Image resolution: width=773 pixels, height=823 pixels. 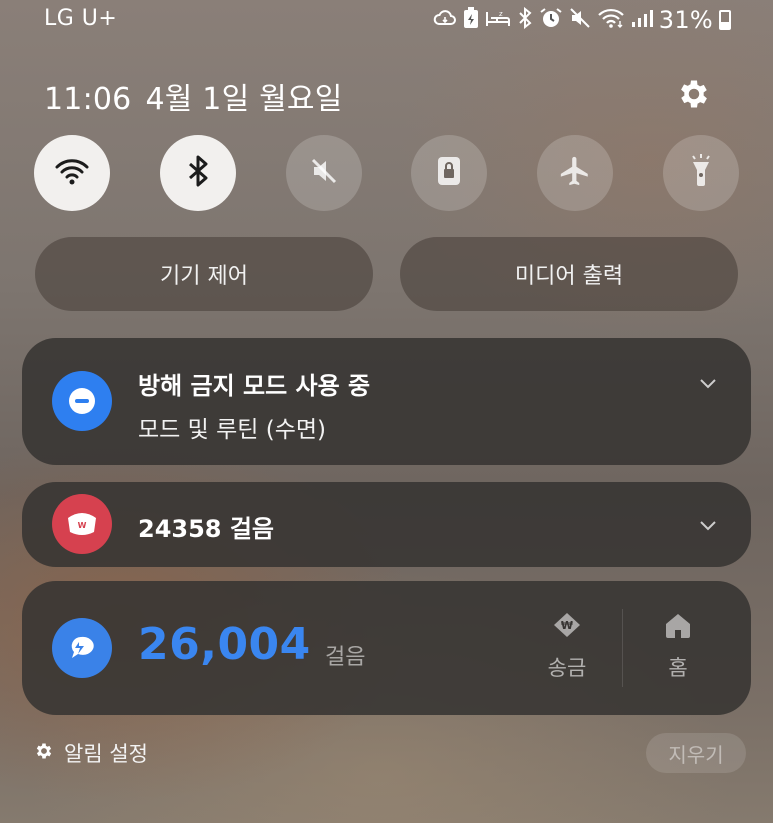 I want to click on dnd-icon, so click(x=82, y=401).